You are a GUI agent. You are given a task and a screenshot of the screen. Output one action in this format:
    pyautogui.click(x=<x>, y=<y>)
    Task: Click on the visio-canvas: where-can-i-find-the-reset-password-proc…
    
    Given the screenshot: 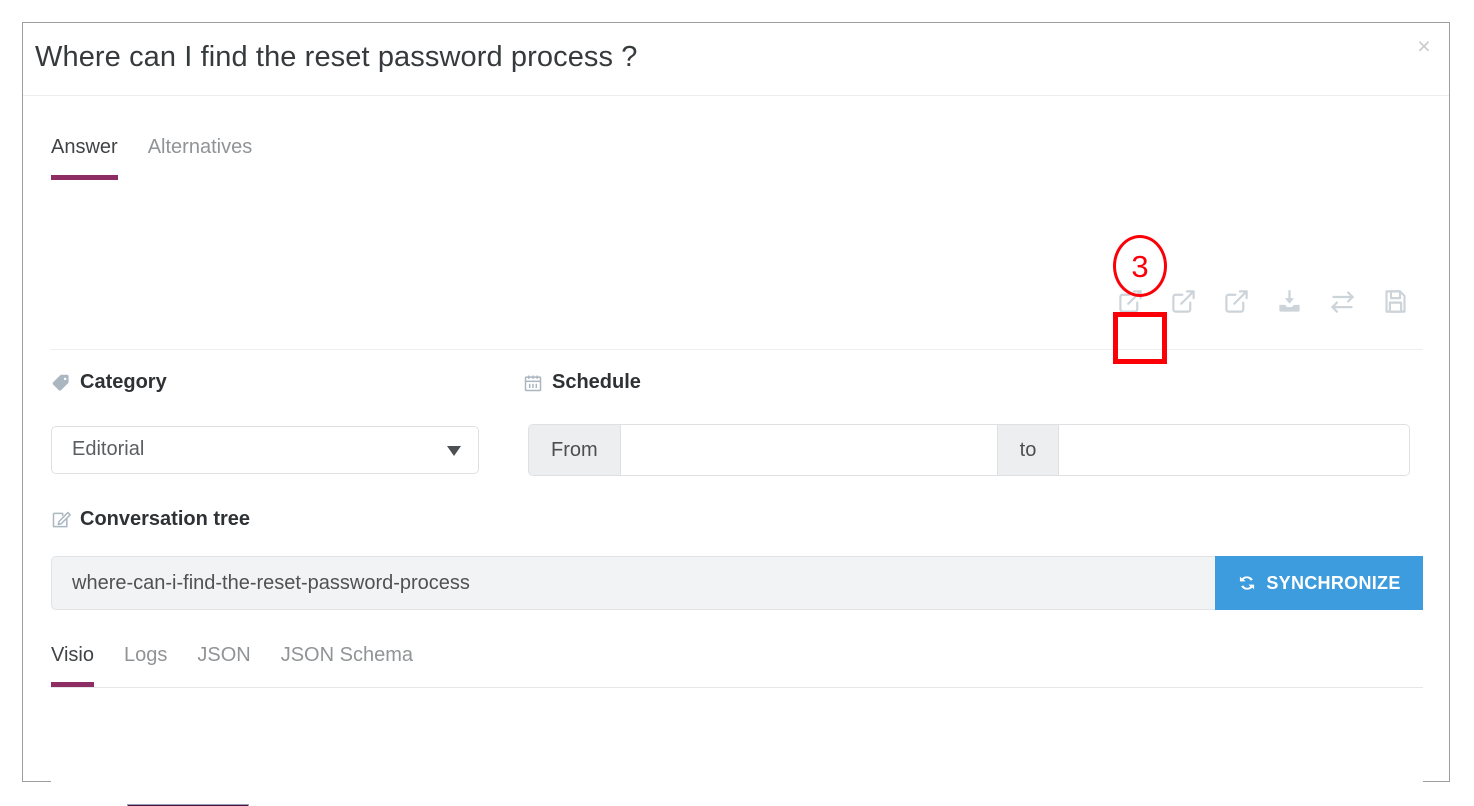 What is the action you would take?
    pyautogui.click(x=737, y=757)
    